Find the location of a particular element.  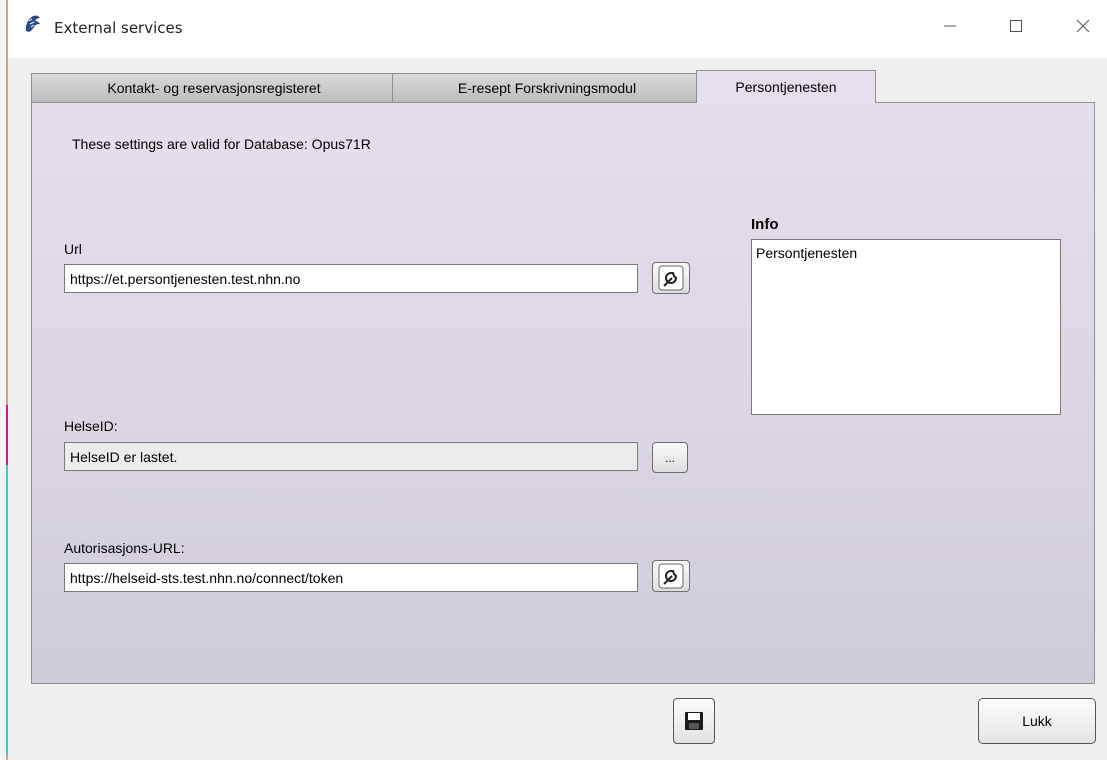

app-logo-icon is located at coordinates (32, 23).